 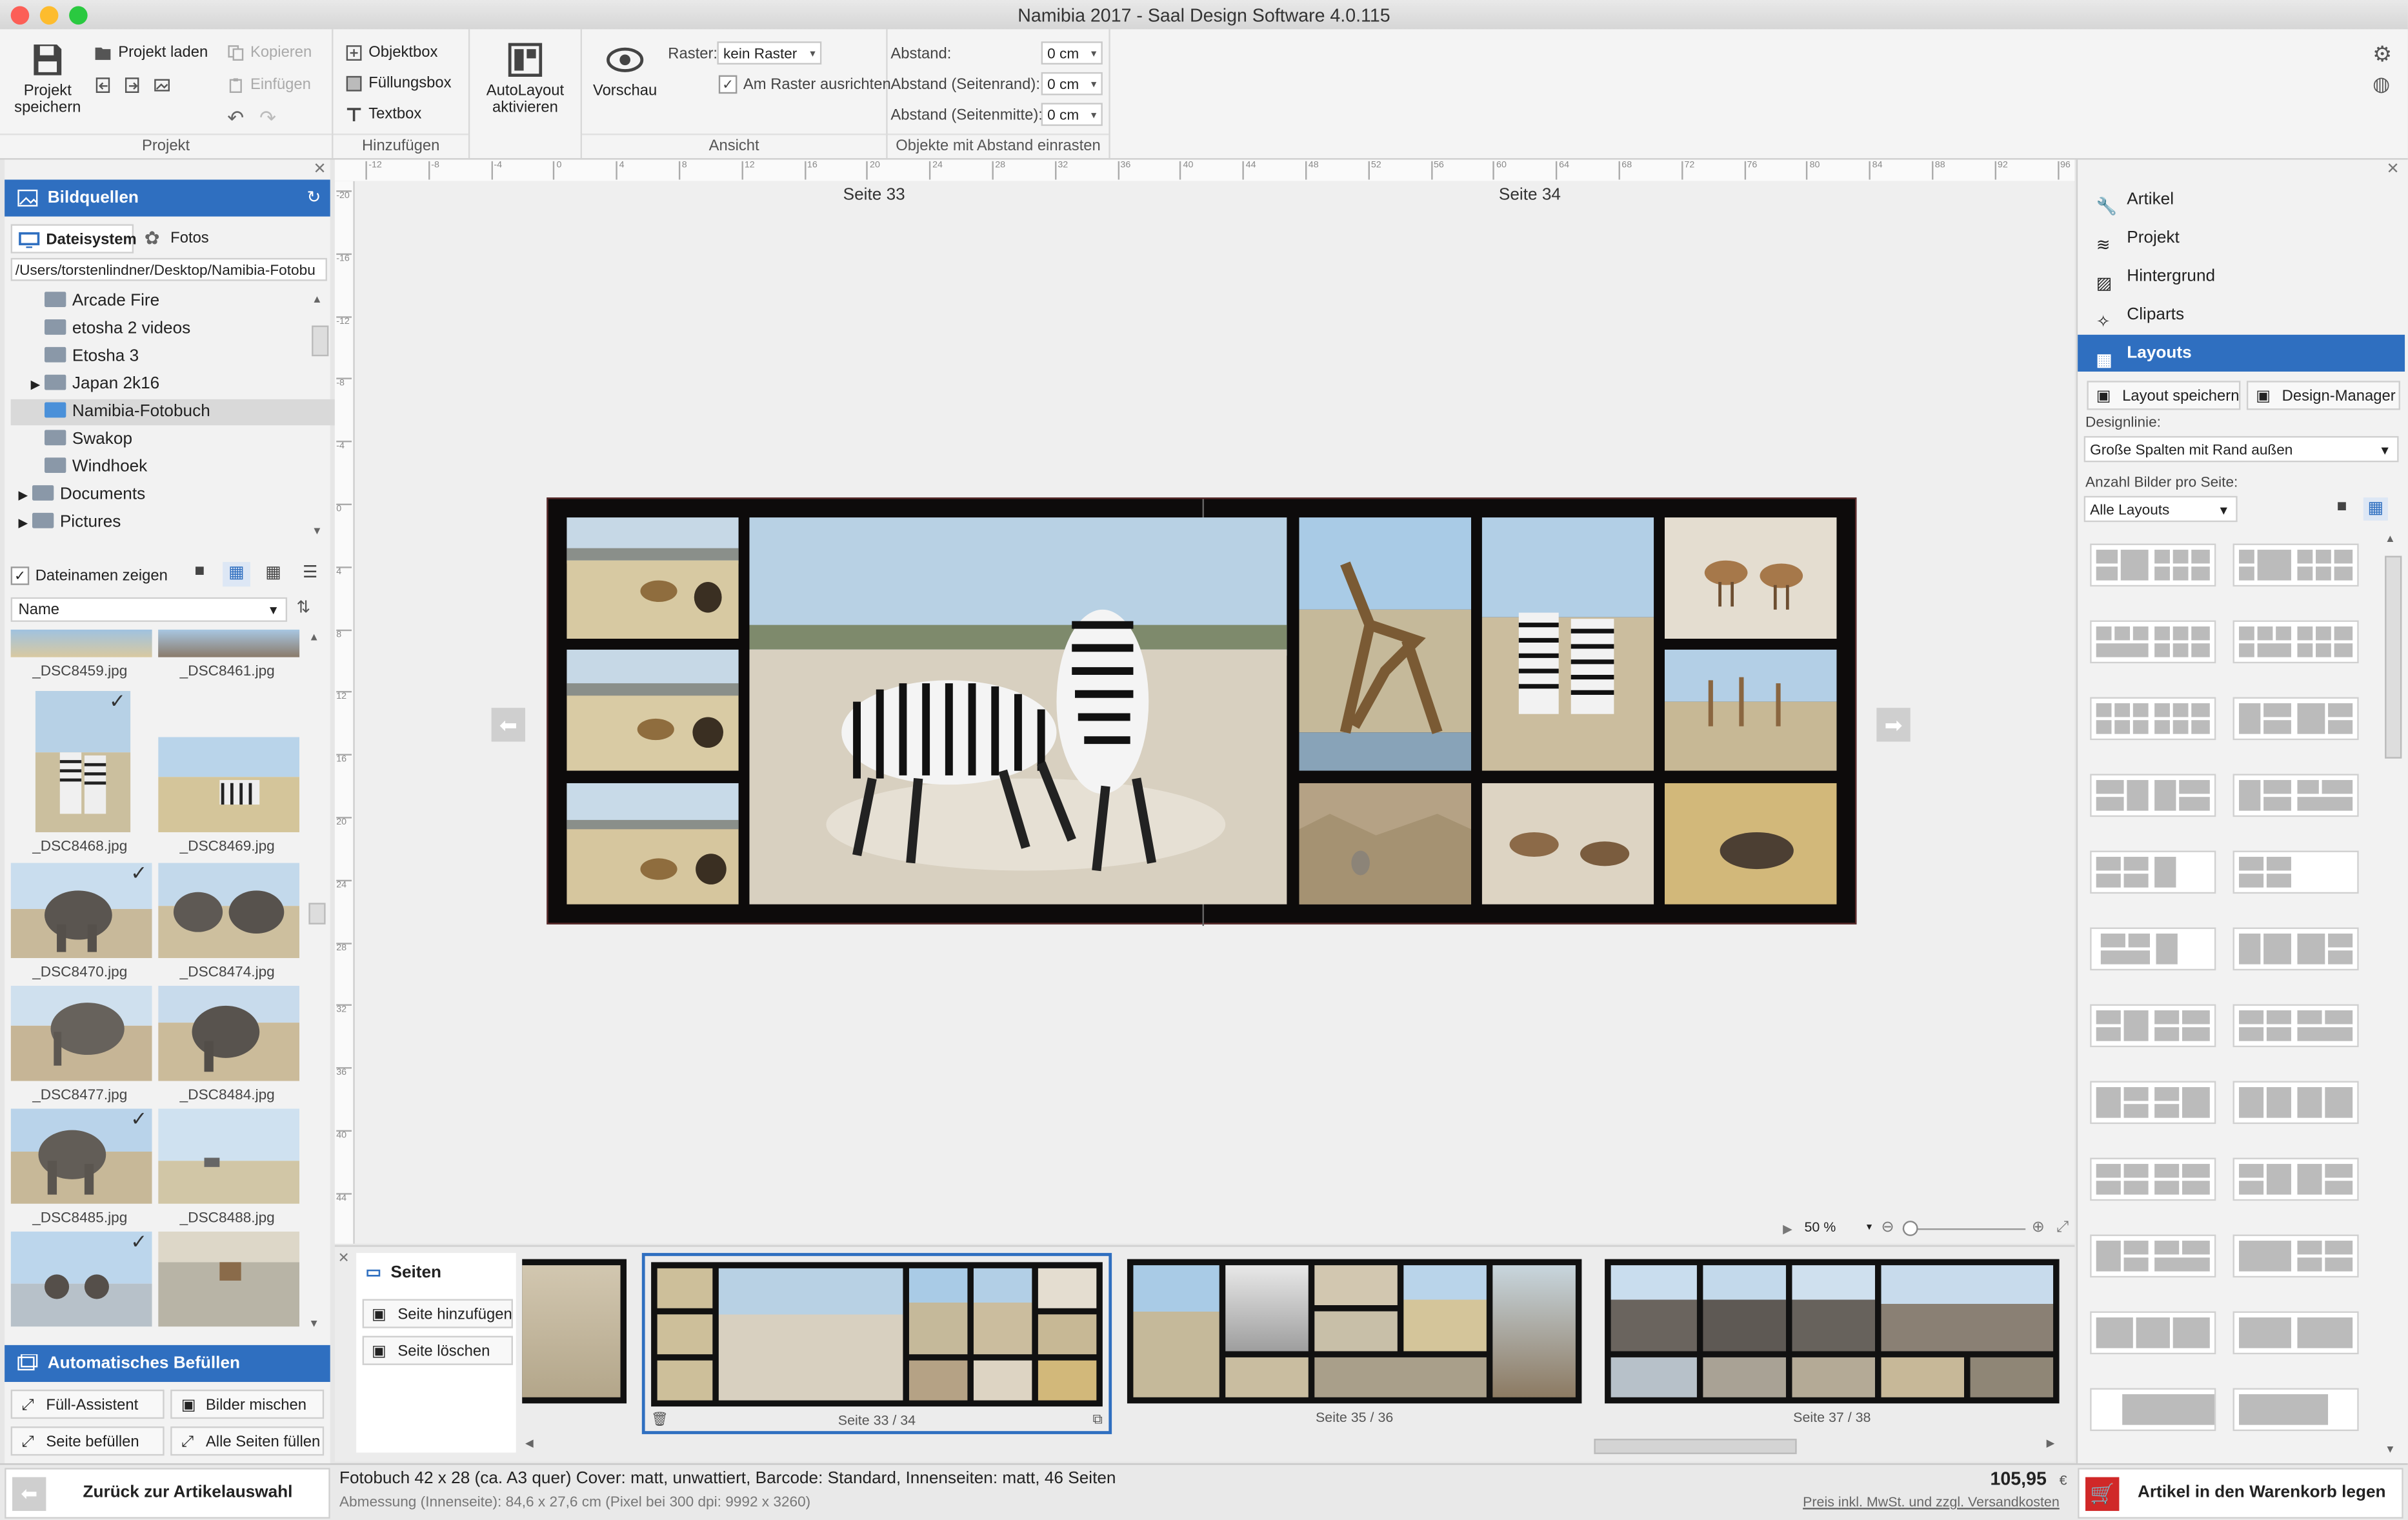 What do you see at coordinates (313, 197) in the screenshot?
I see `refresh-icon: ↻` at bounding box center [313, 197].